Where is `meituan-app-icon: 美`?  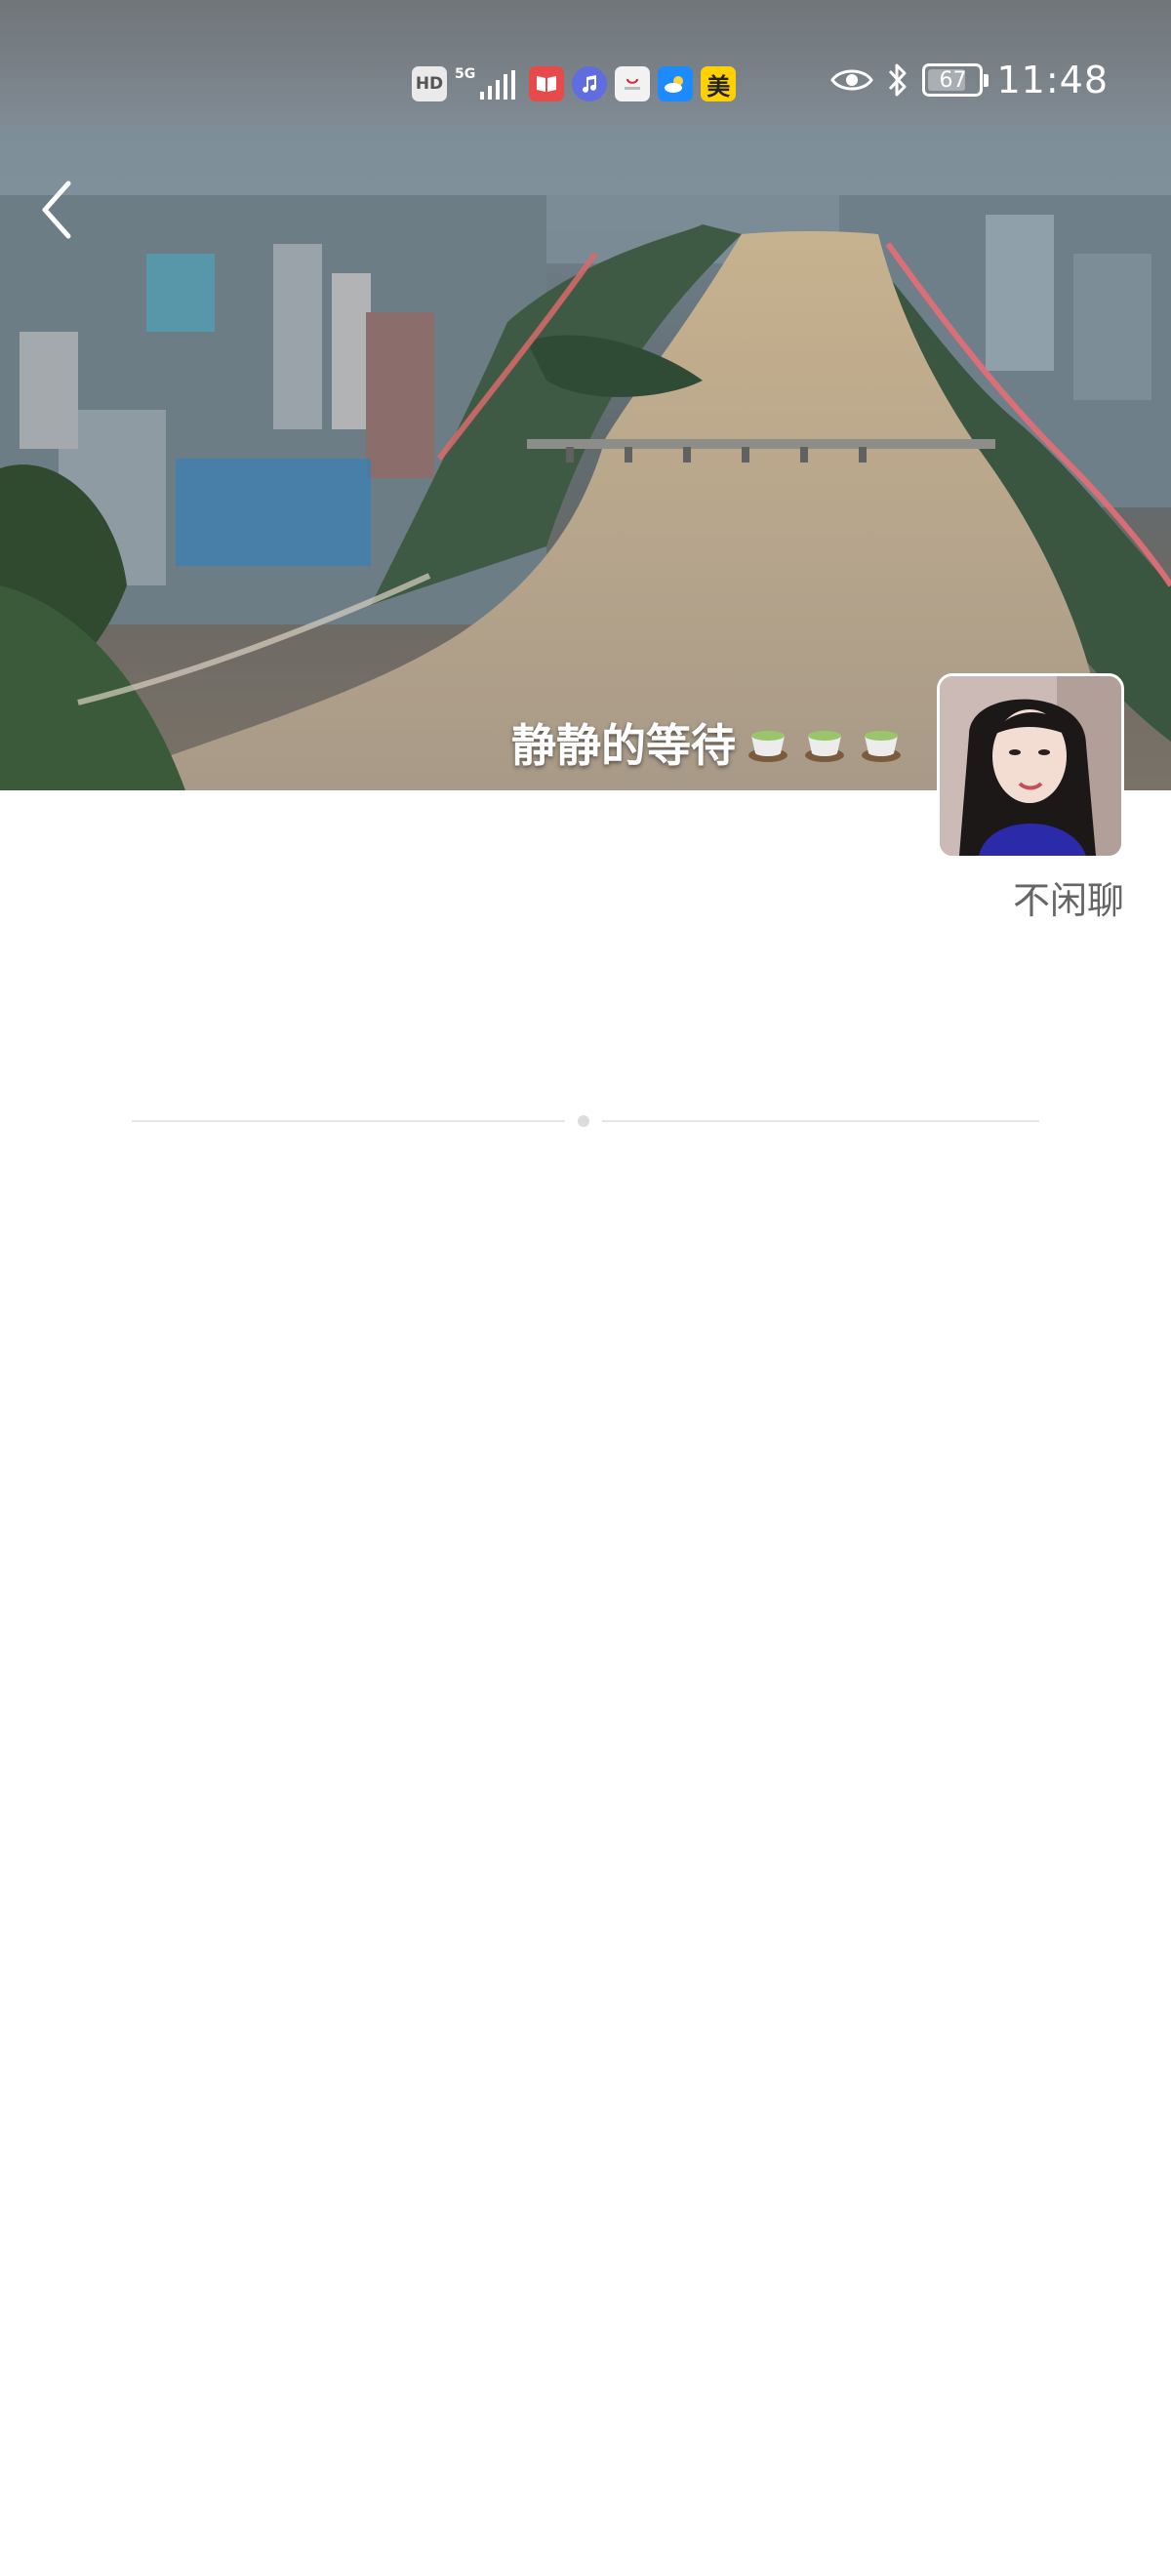
meituan-app-icon: 美 is located at coordinates (719, 83).